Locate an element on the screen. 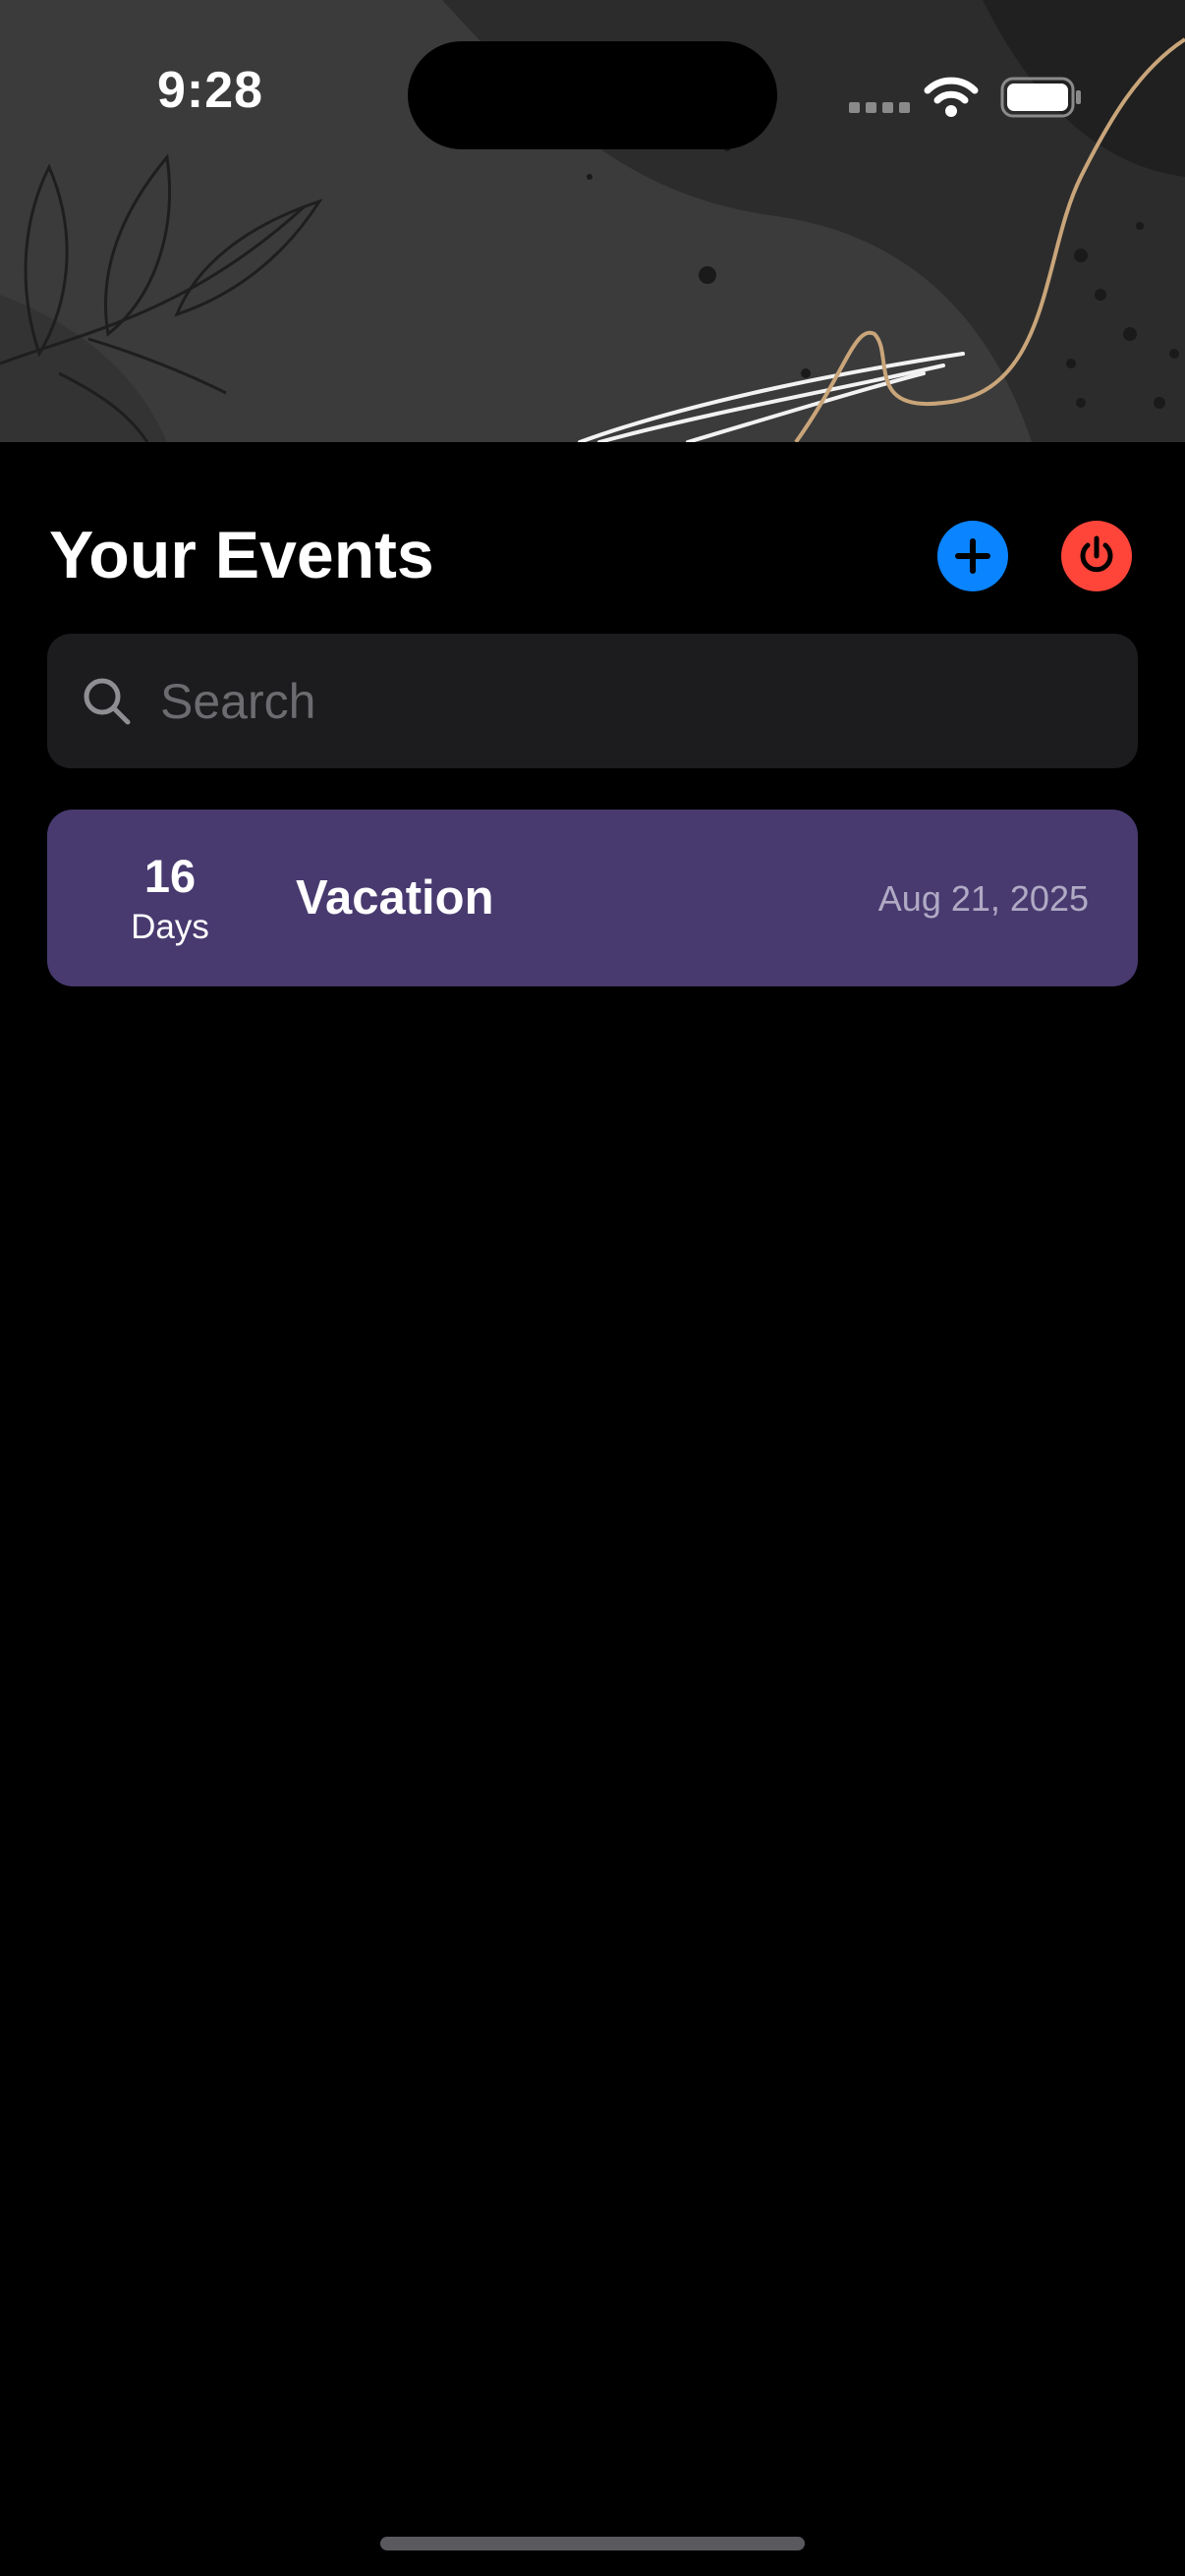  cellular-signal-icon is located at coordinates (880, 107).